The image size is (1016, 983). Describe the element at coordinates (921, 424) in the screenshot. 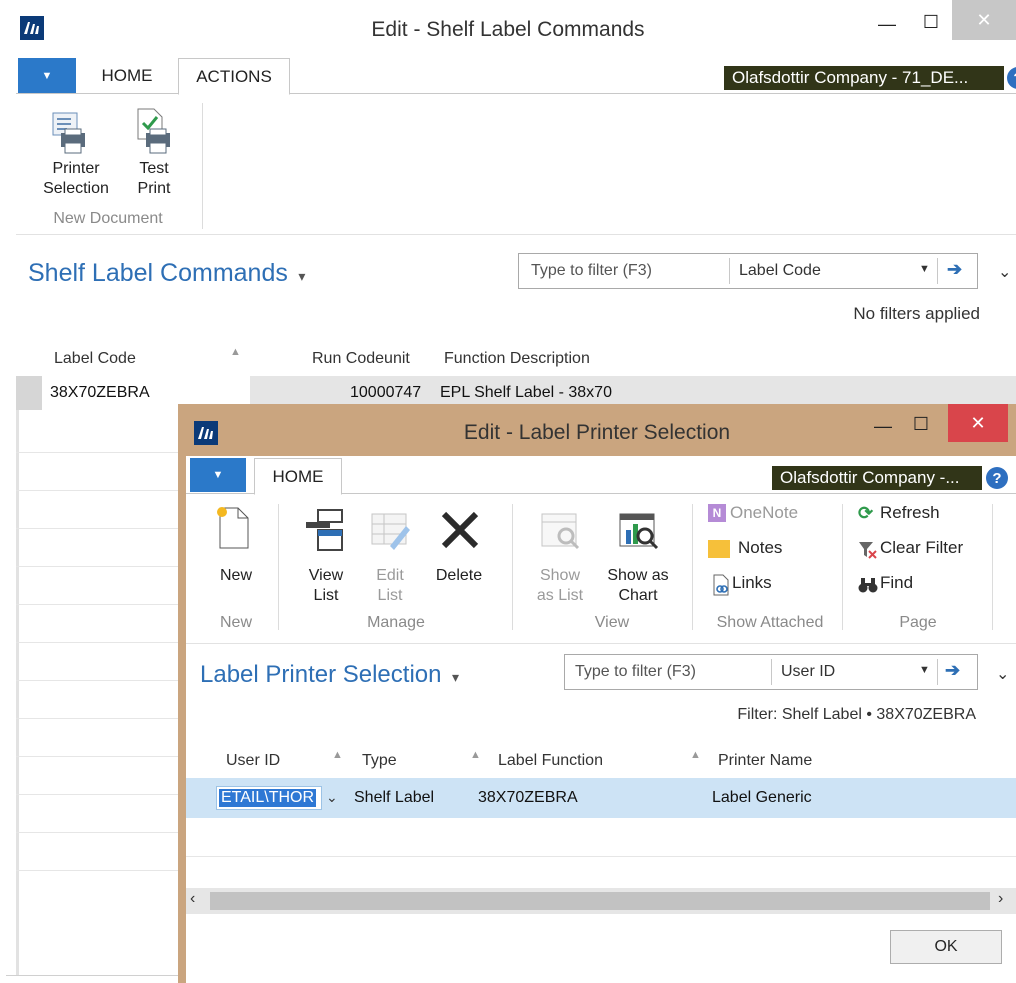

I see `dialog-maximize-button: ☐` at that location.